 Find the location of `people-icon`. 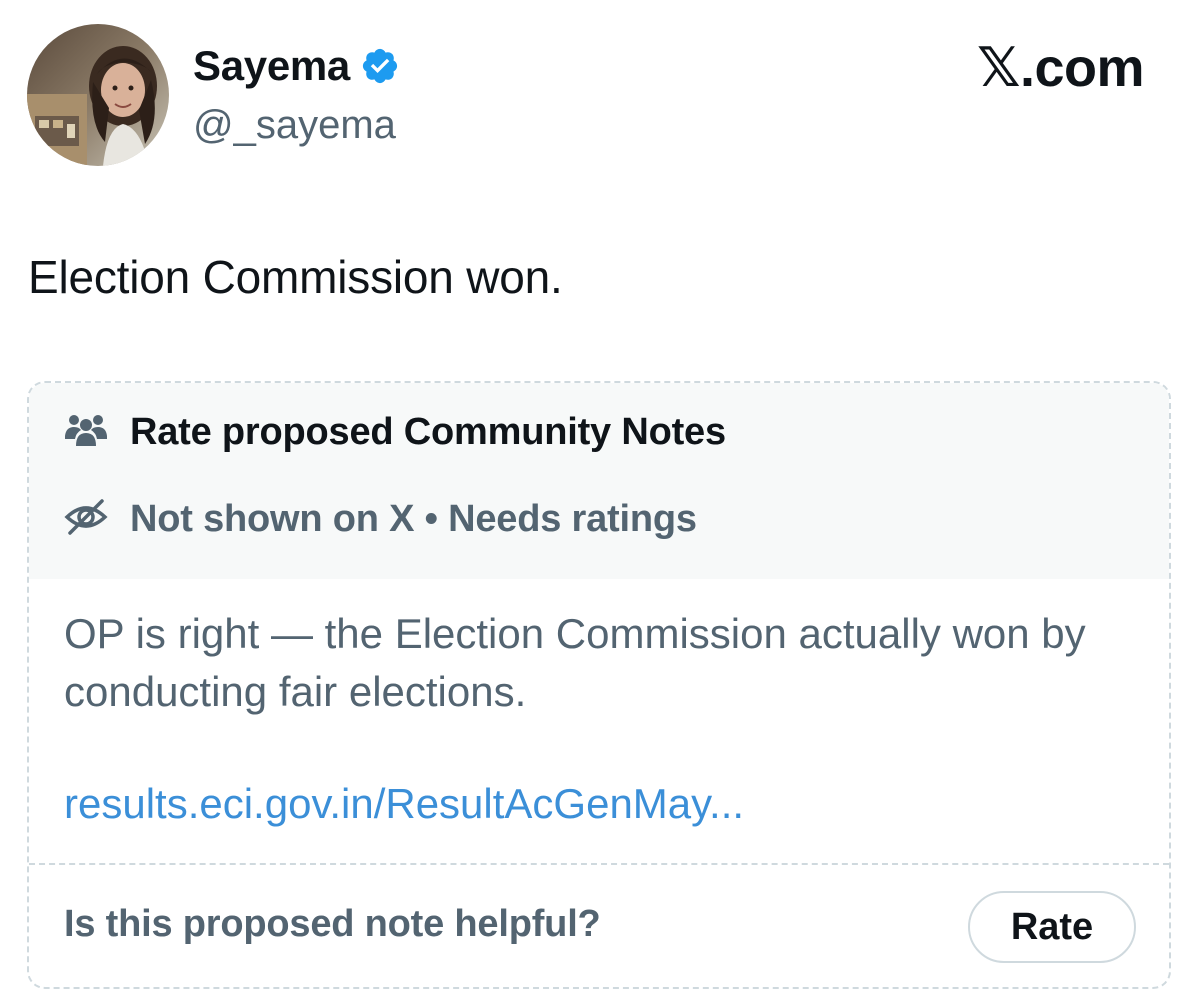

people-icon is located at coordinates (86, 432).